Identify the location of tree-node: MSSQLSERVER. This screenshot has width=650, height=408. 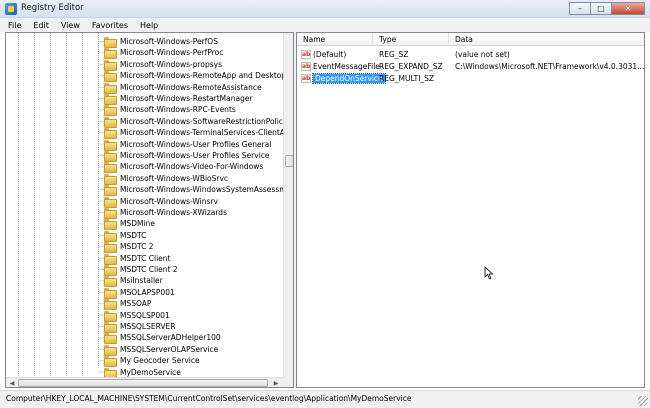
(140, 327).